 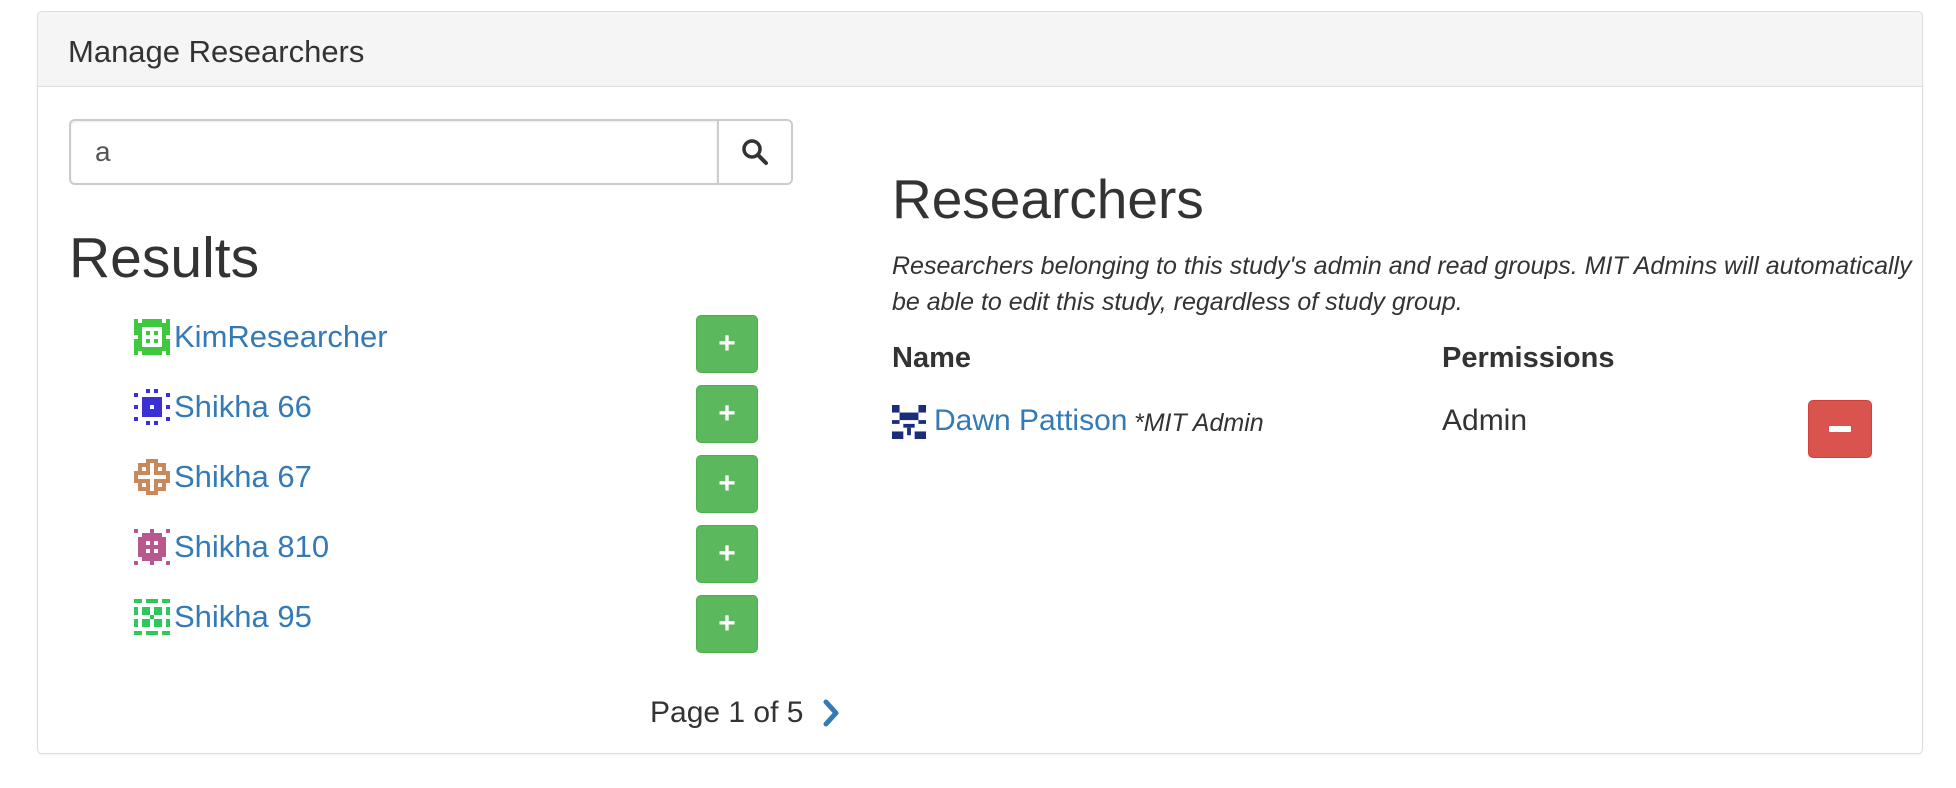 What do you see at coordinates (243, 407) in the screenshot?
I see `result-link: Shikha 66` at bounding box center [243, 407].